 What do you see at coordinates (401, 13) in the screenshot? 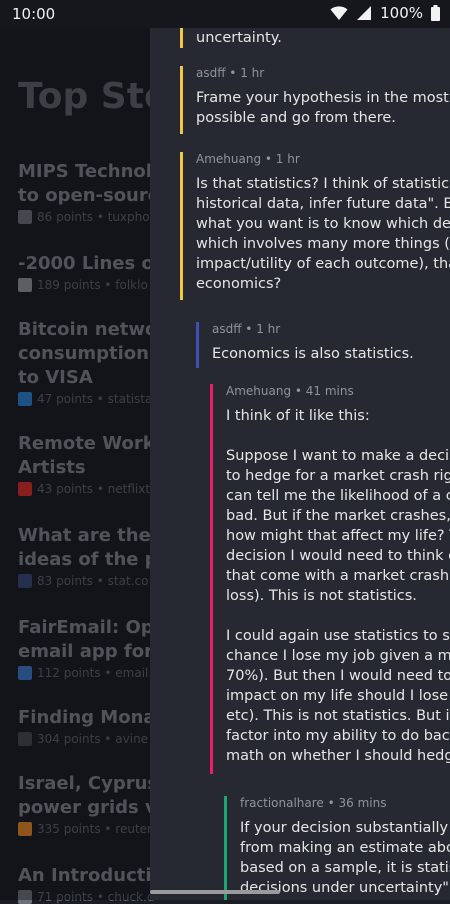
I see `battery-percent: 100%` at bounding box center [401, 13].